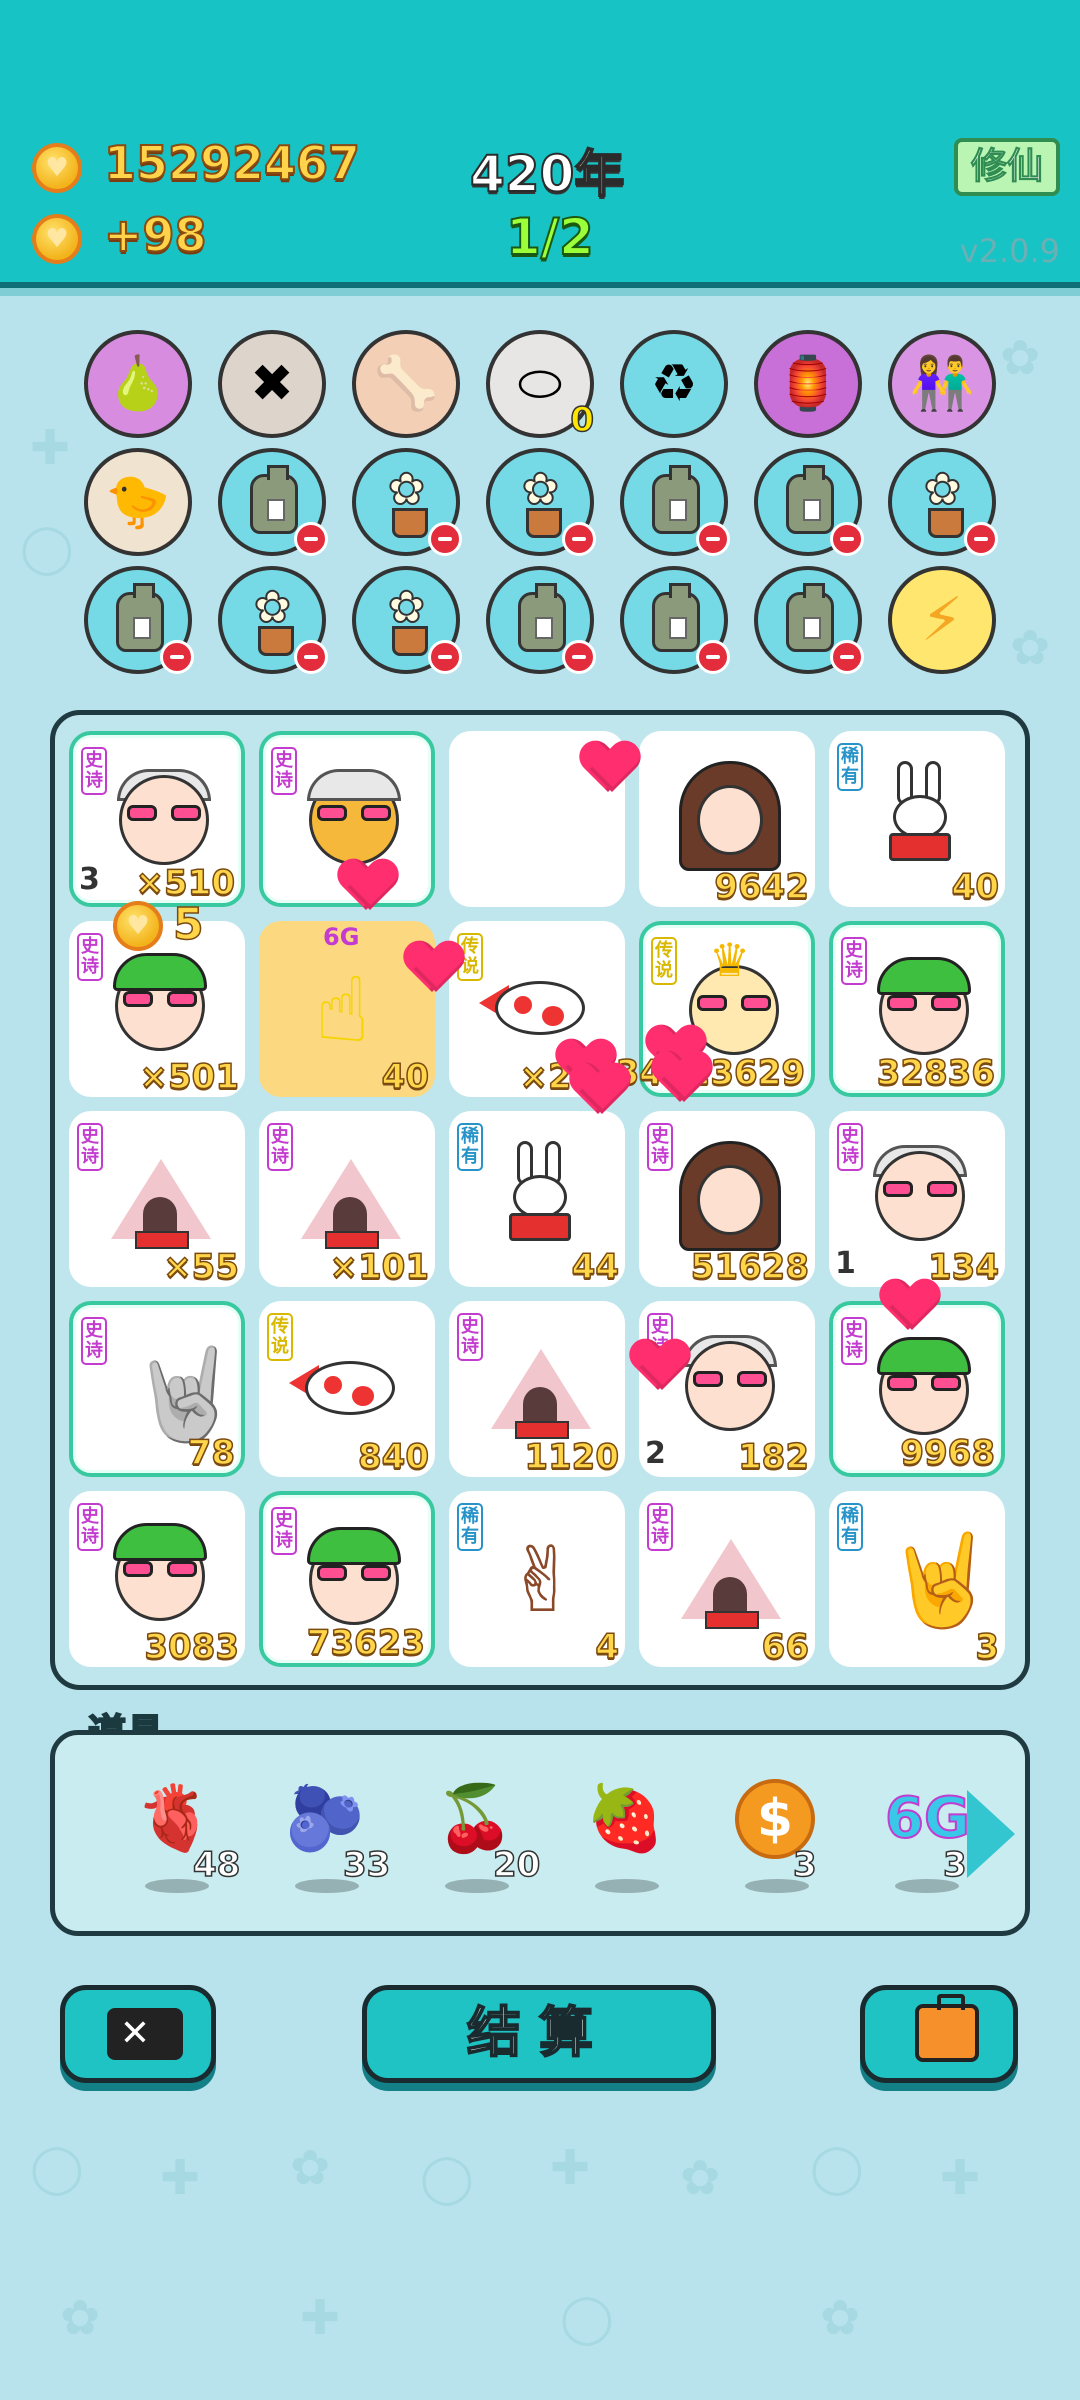  I want to click on item-count: 9968, so click(948, 1453).